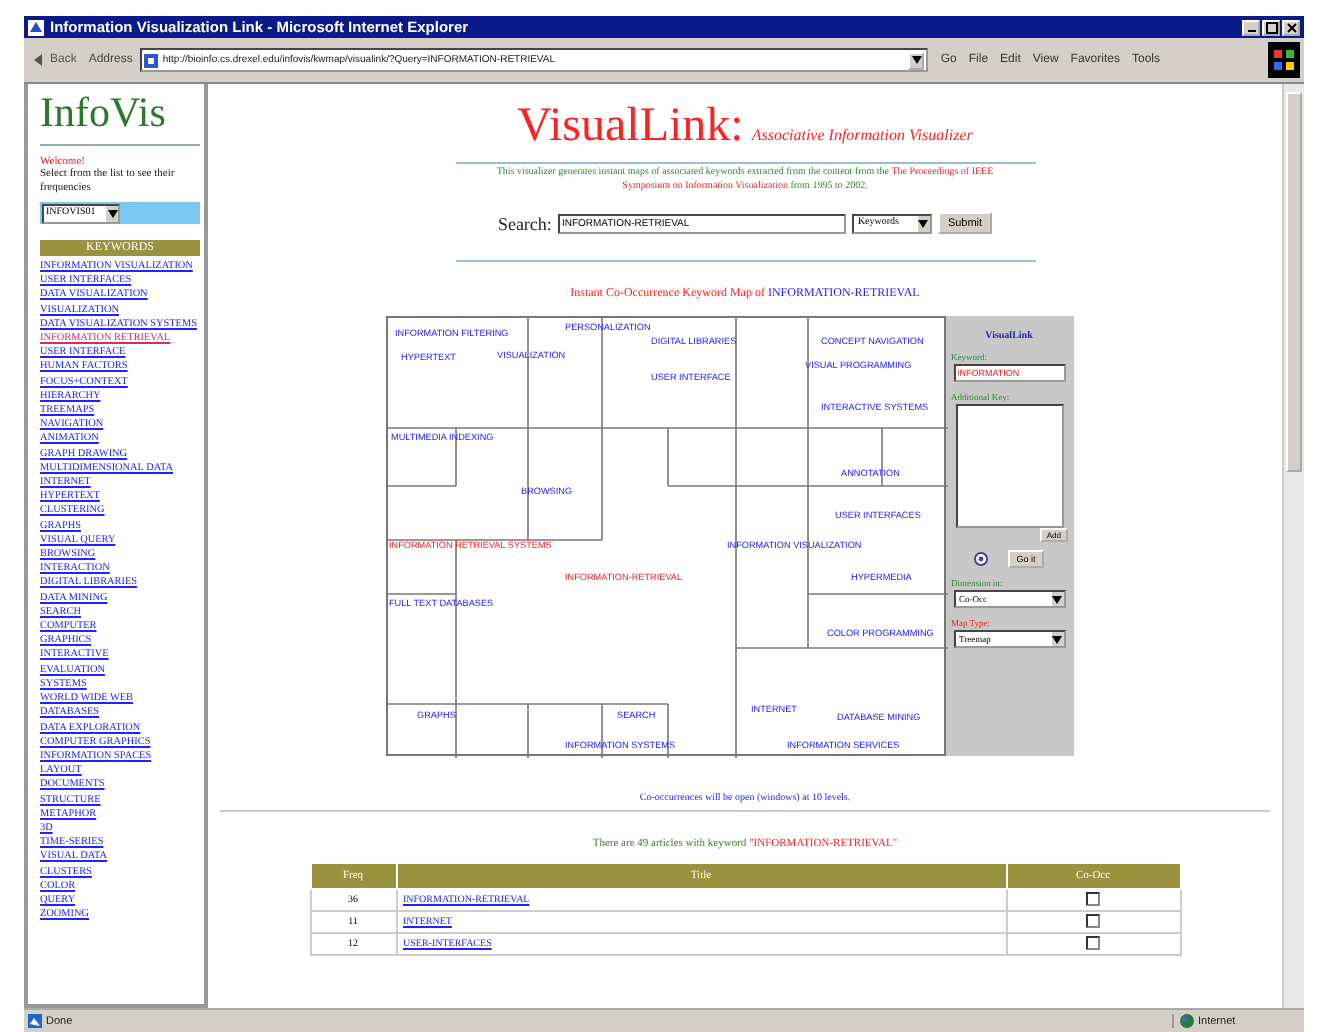 The width and height of the screenshot is (1320, 1032). What do you see at coordinates (1284, 60) in the screenshot?
I see `windows-logo-icon` at bounding box center [1284, 60].